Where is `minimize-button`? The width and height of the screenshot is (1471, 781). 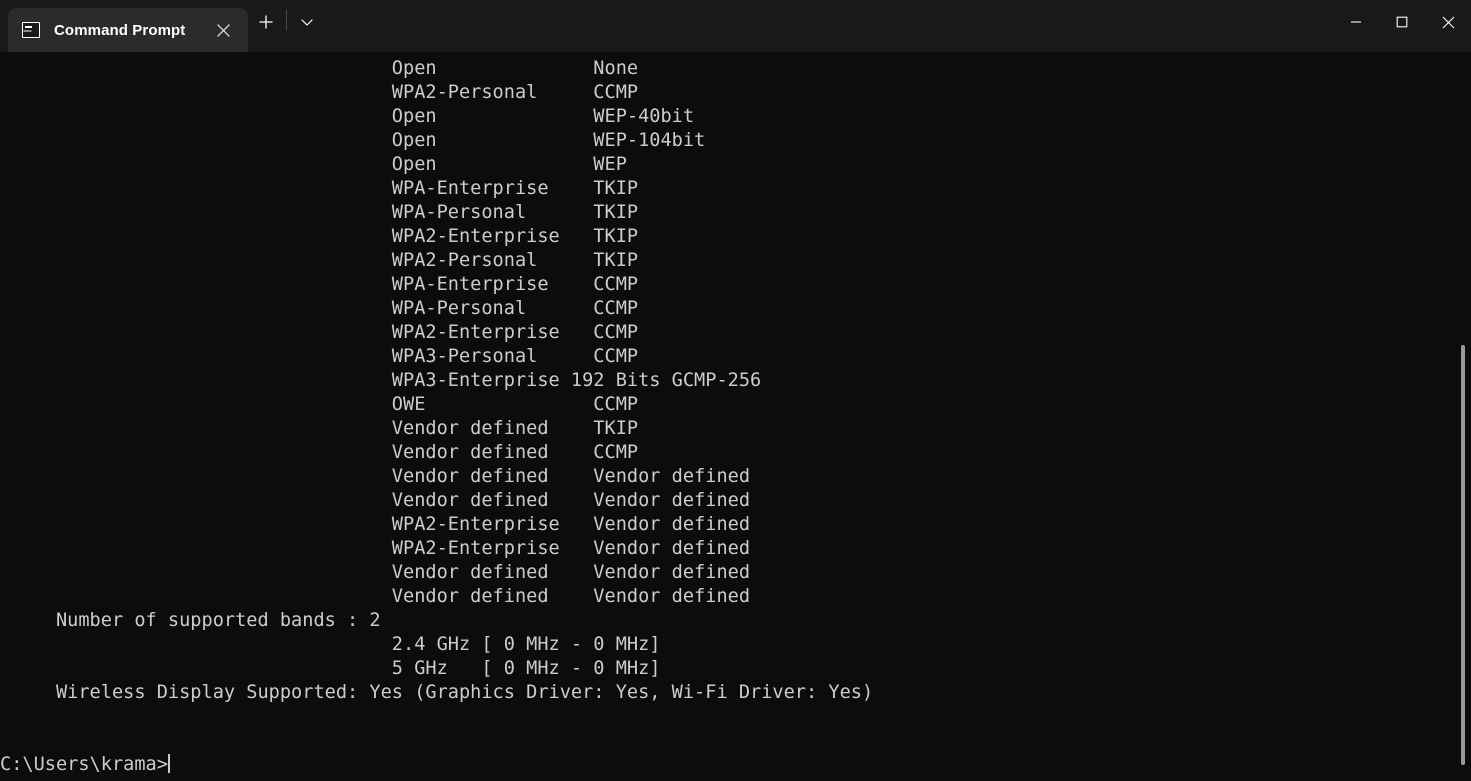 minimize-button is located at coordinates (1356, 22).